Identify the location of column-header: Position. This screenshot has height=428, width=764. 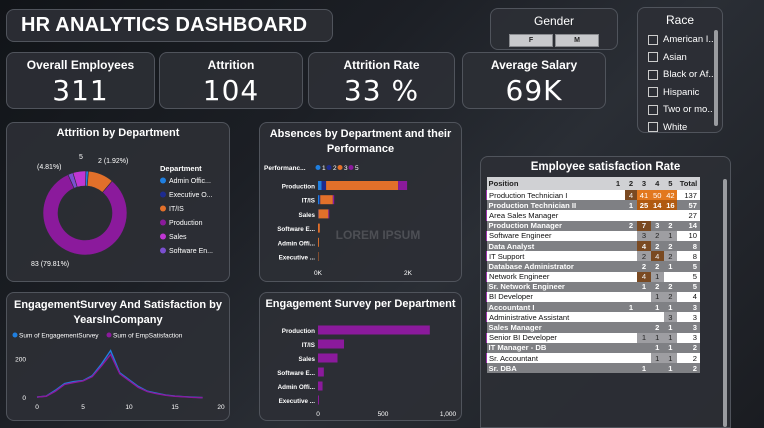
(549, 183).